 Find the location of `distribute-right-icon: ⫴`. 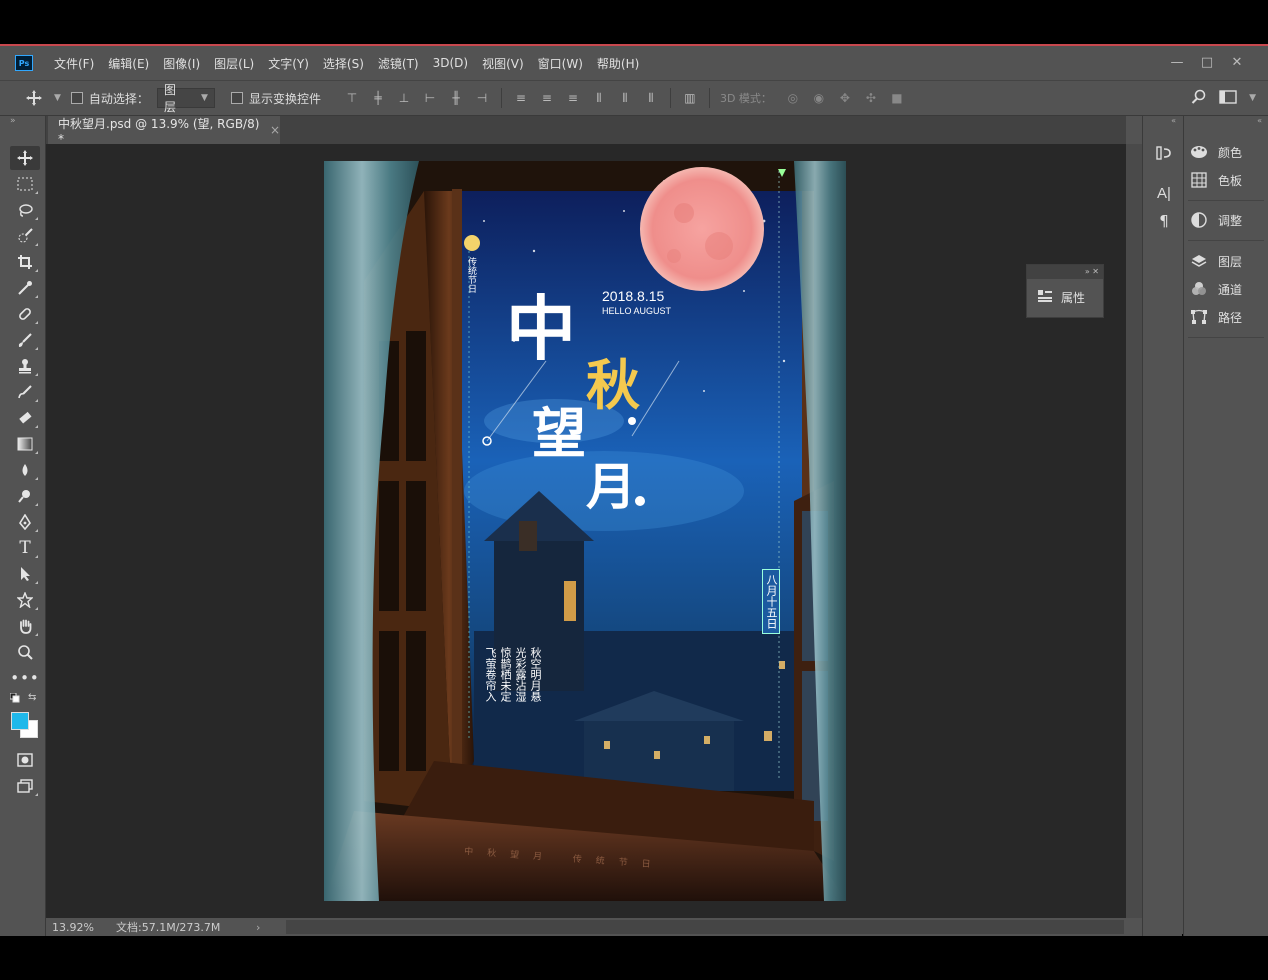

distribute-right-icon: ⫴ is located at coordinates (651, 98).